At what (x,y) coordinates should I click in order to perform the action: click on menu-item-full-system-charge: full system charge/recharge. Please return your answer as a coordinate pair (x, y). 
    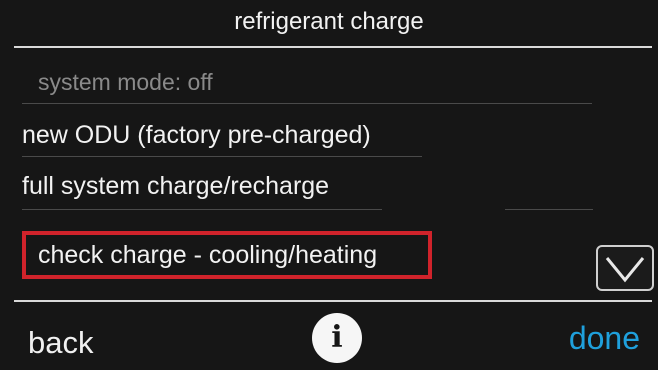
    Looking at the image, I should click on (175, 186).